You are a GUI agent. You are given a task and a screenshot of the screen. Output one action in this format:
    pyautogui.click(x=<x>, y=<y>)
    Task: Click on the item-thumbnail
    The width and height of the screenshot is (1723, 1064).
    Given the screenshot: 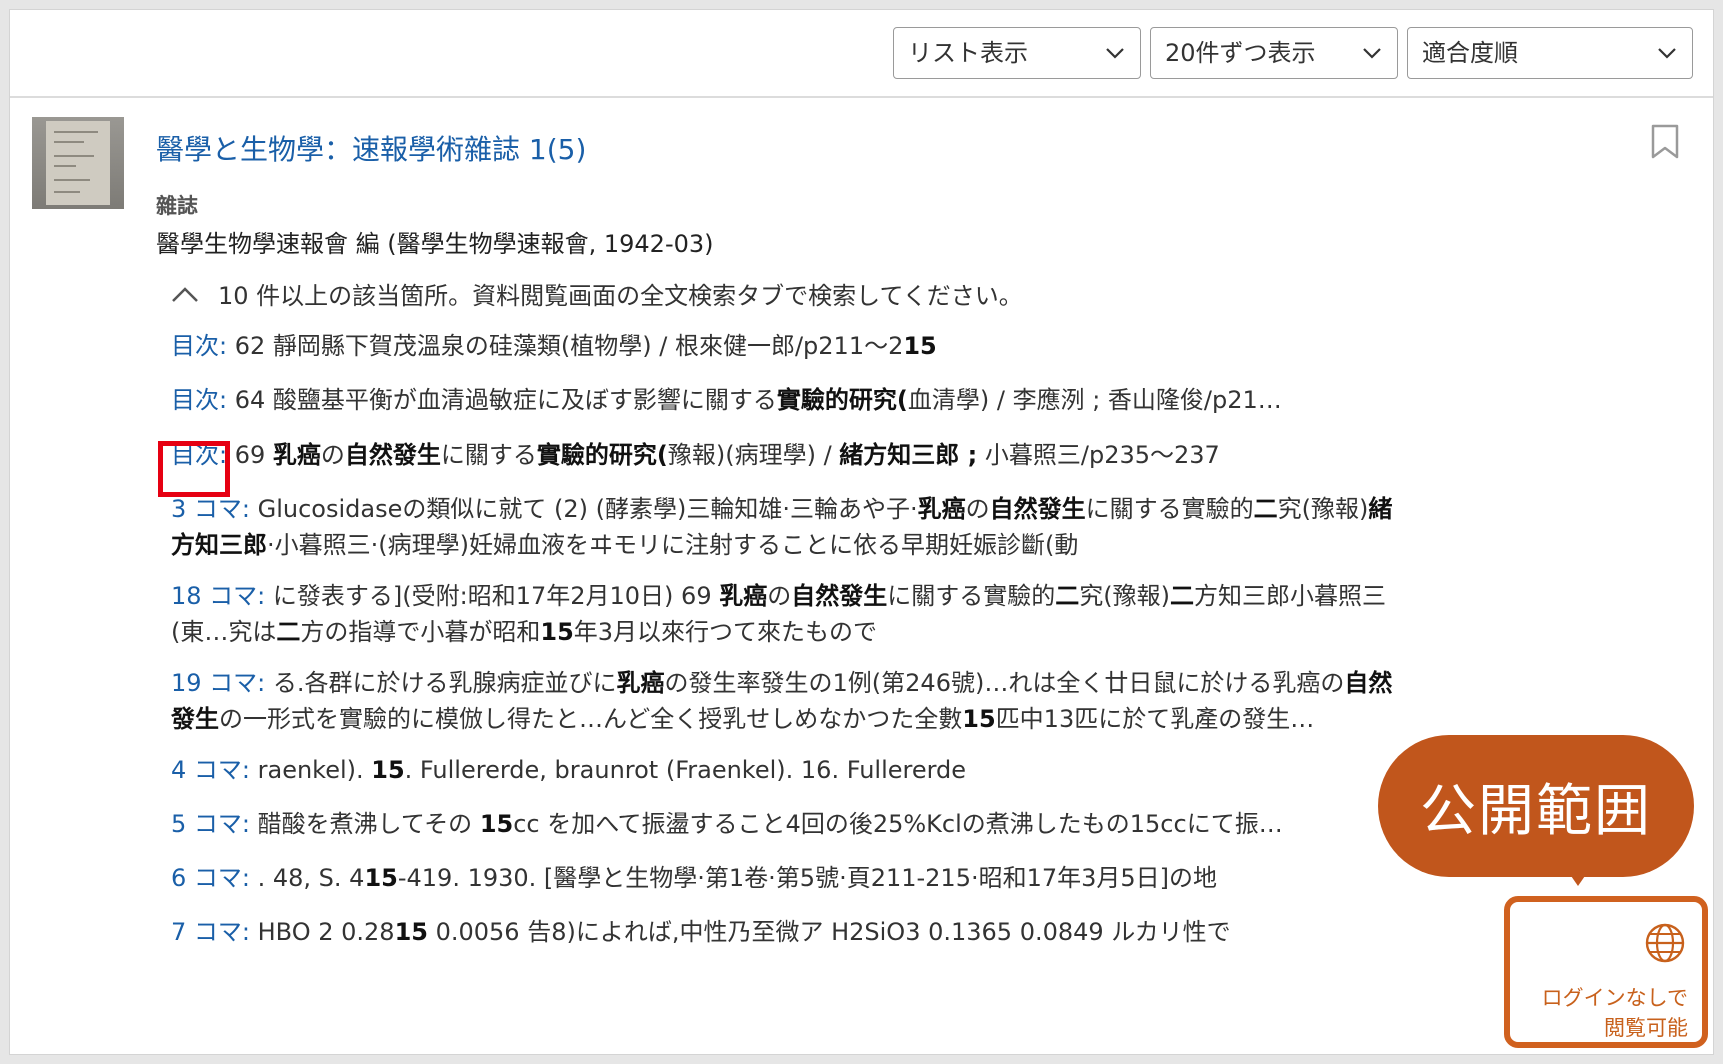 What is the action you would take?
    pyautogui.click(x=78, y=163)
    